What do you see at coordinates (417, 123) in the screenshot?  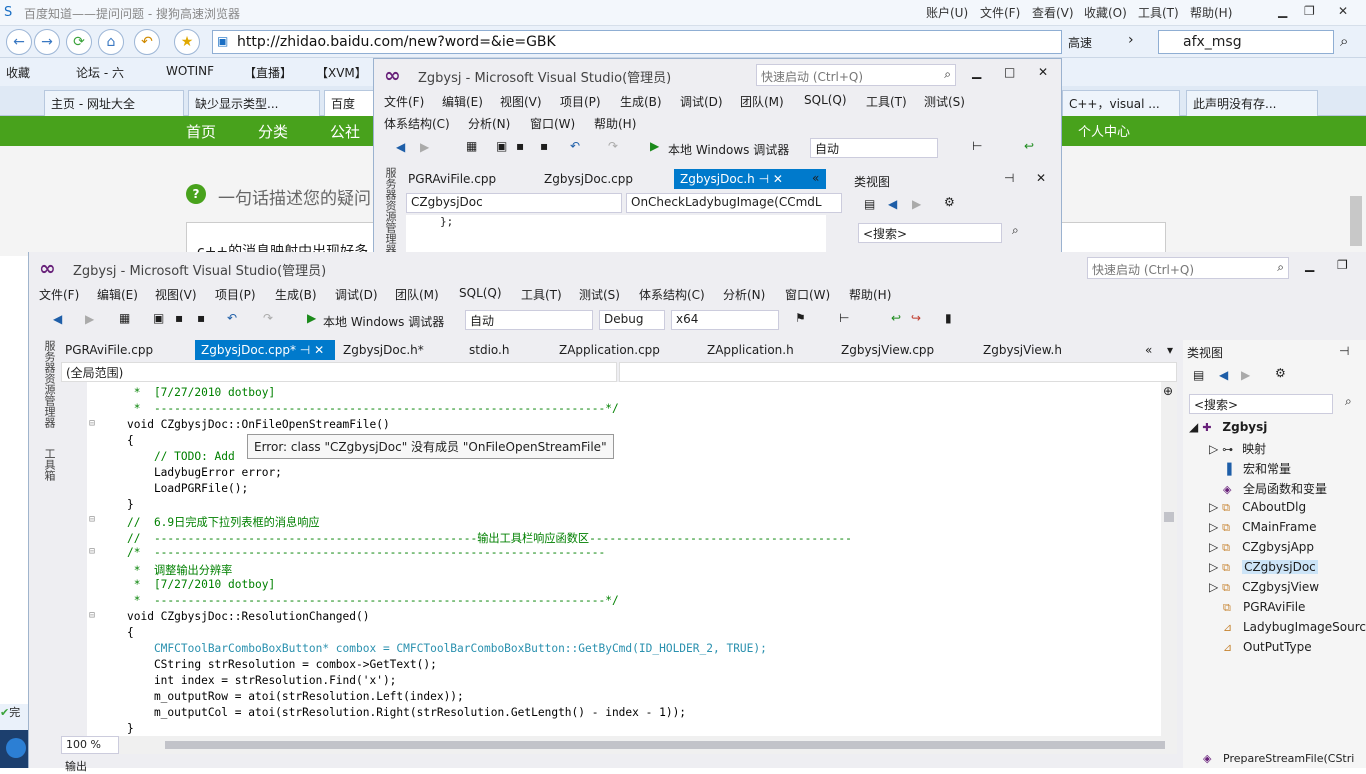 I see `menu-architecture: 体系结构(C)` at bounding box center [417, 123].